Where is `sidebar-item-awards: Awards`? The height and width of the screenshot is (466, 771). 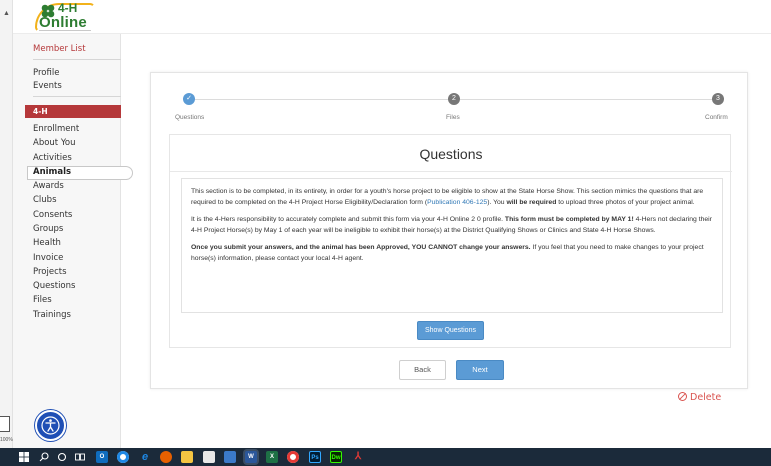 sidebar-item-awards: Awards is located at coordinates (48, 186).